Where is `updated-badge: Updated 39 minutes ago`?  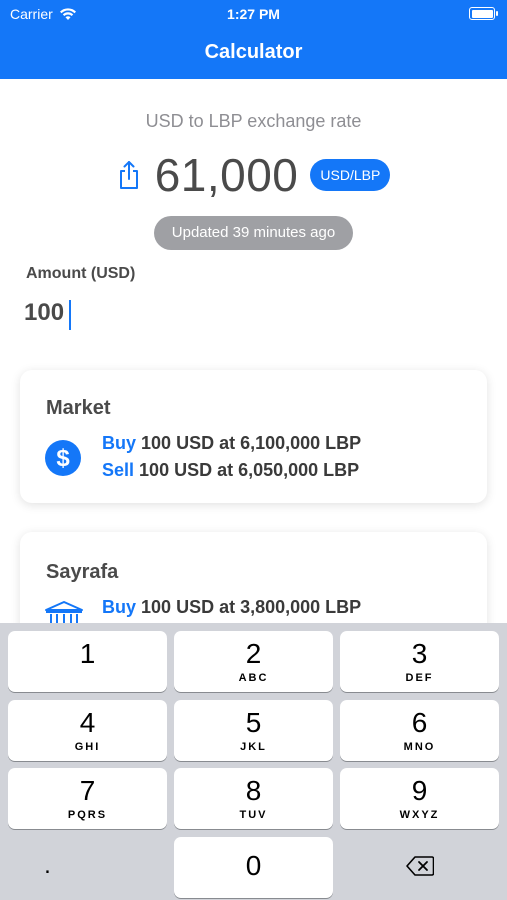 updated-badge: Updated 39 minutes ago is located at coordinates (253, 233).